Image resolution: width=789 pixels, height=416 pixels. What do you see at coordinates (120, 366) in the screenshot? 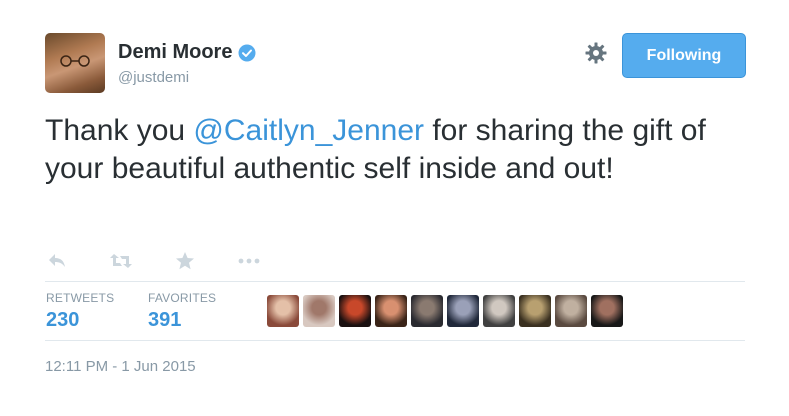
I see `tweet-timestamp: 12:11 PM - 1 Jun 2015` at bounding box center [120, 366].